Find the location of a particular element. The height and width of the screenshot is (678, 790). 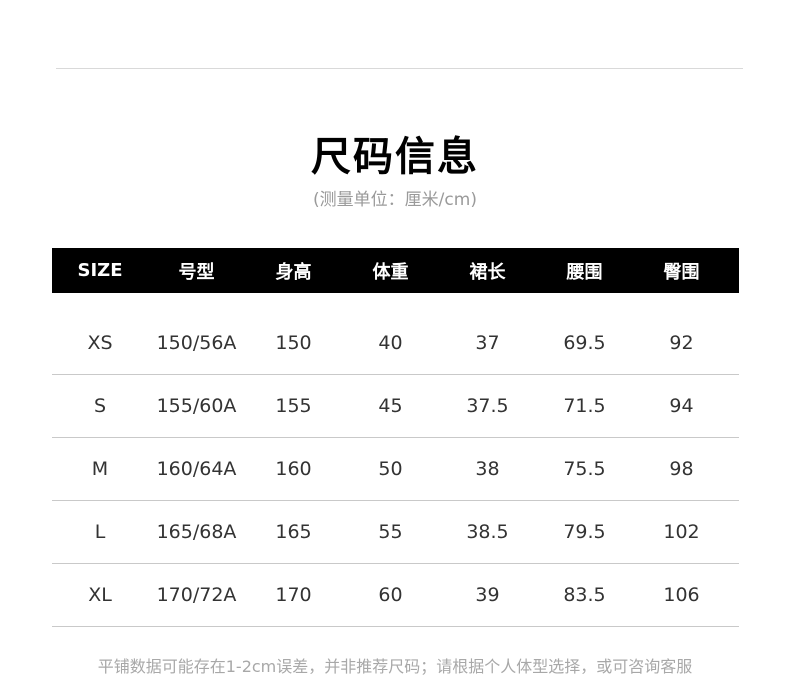

header-waist: 腰围 is located at coordinates (584, 272).